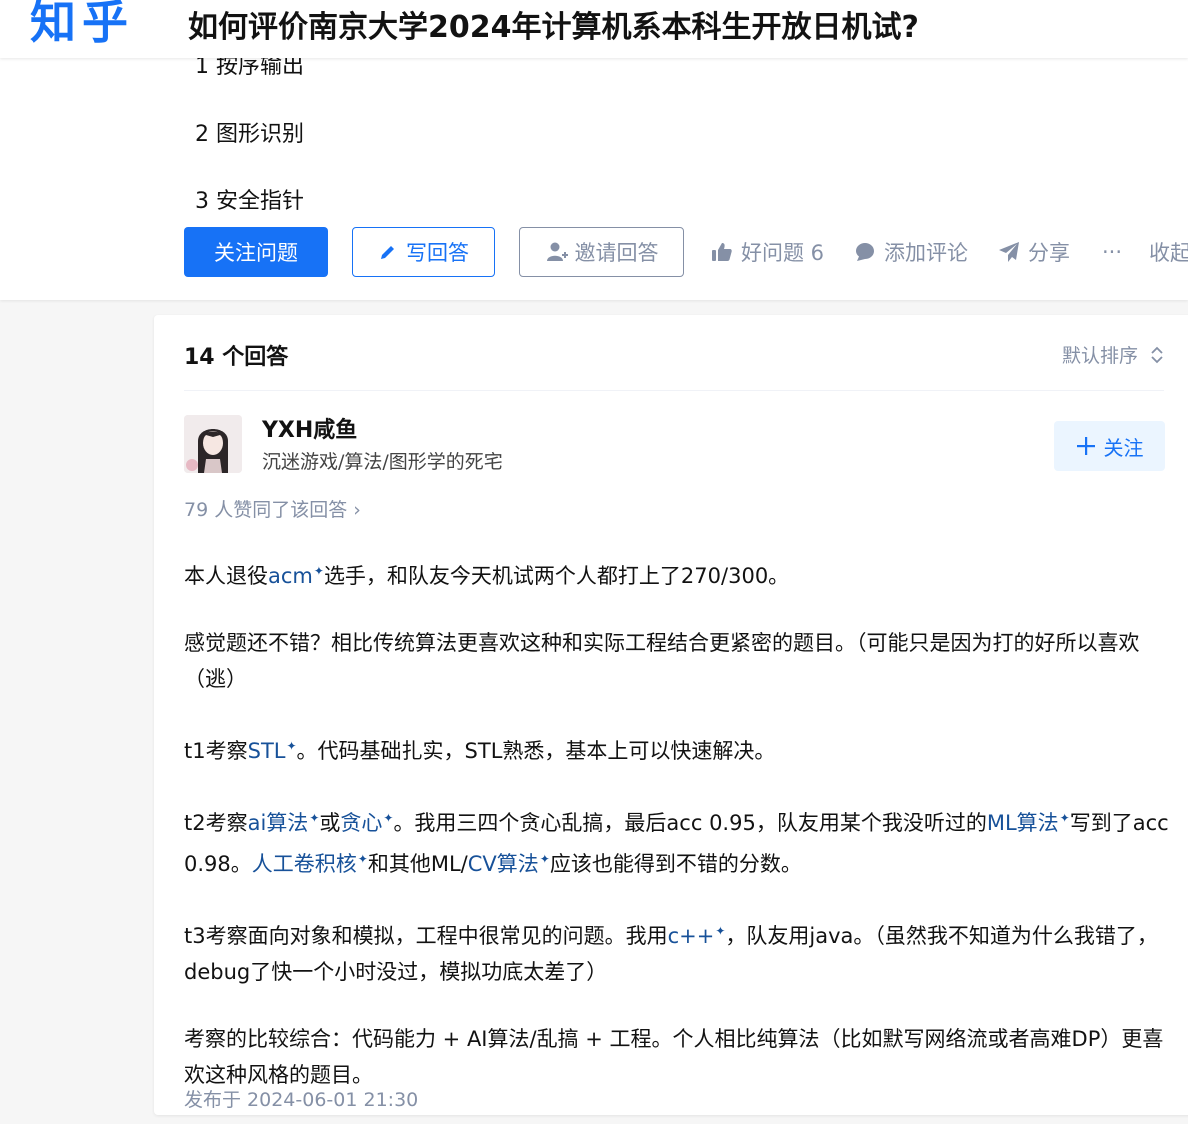  I want to click on follow-author-label: 关注, so click(1123, 447).